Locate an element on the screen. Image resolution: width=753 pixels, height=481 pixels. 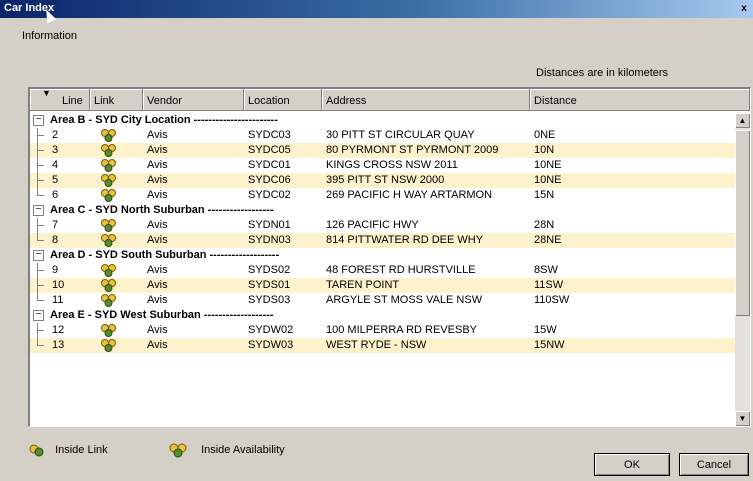
scroll-thumb is located at coordinates (742, 223).